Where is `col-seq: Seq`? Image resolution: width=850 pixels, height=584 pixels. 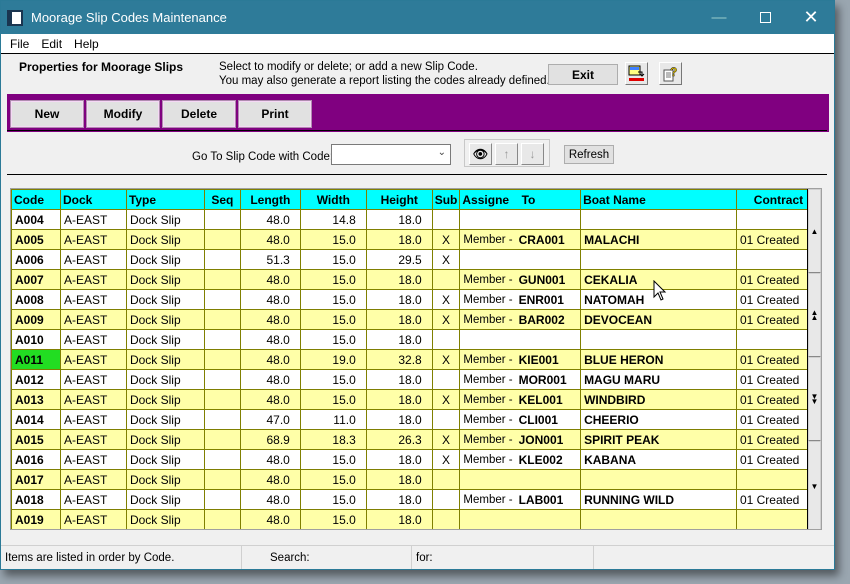 col-seq: Seq is located at coordinates (222, 199).